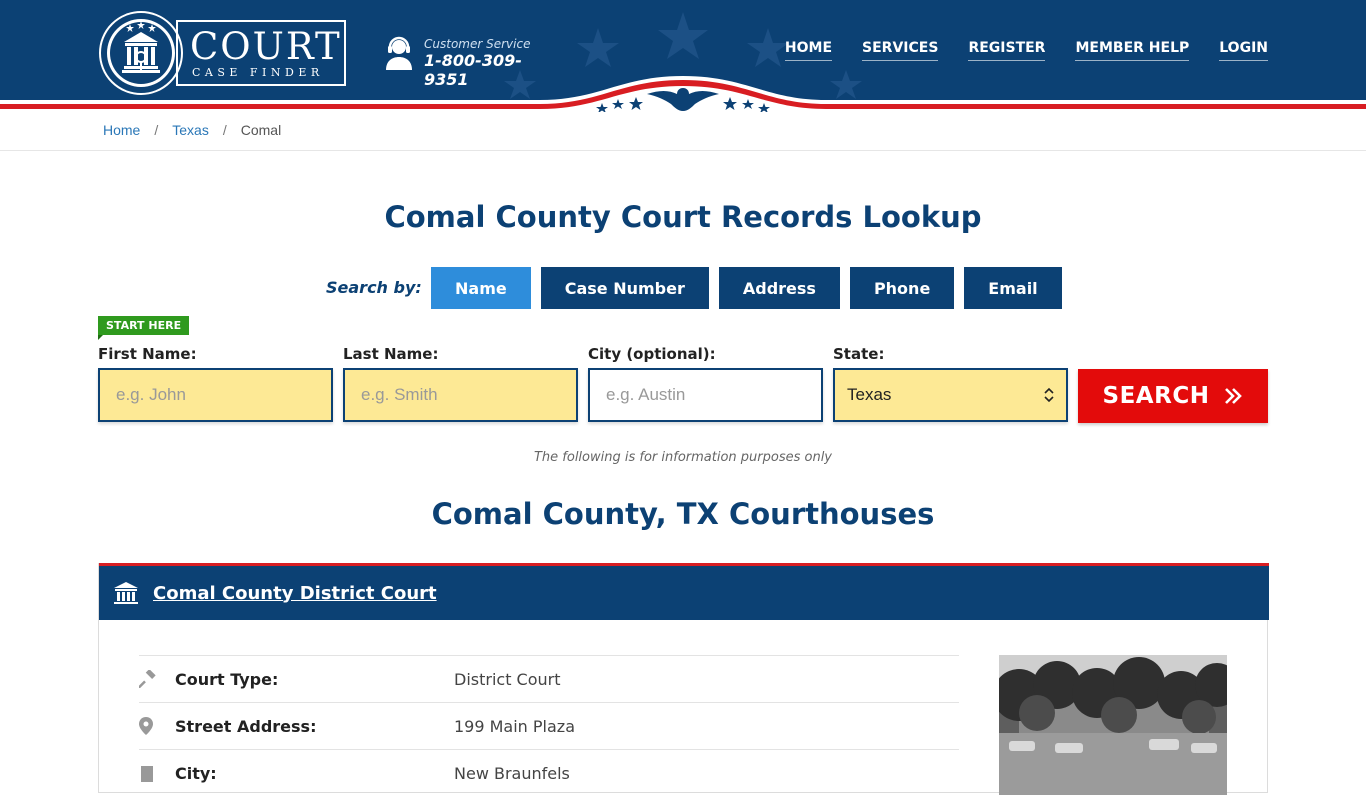 Image resolution: width=1366 pixels, height=796 pixels. I want to click on street-address-label: Street Address:, so click(246, 726).